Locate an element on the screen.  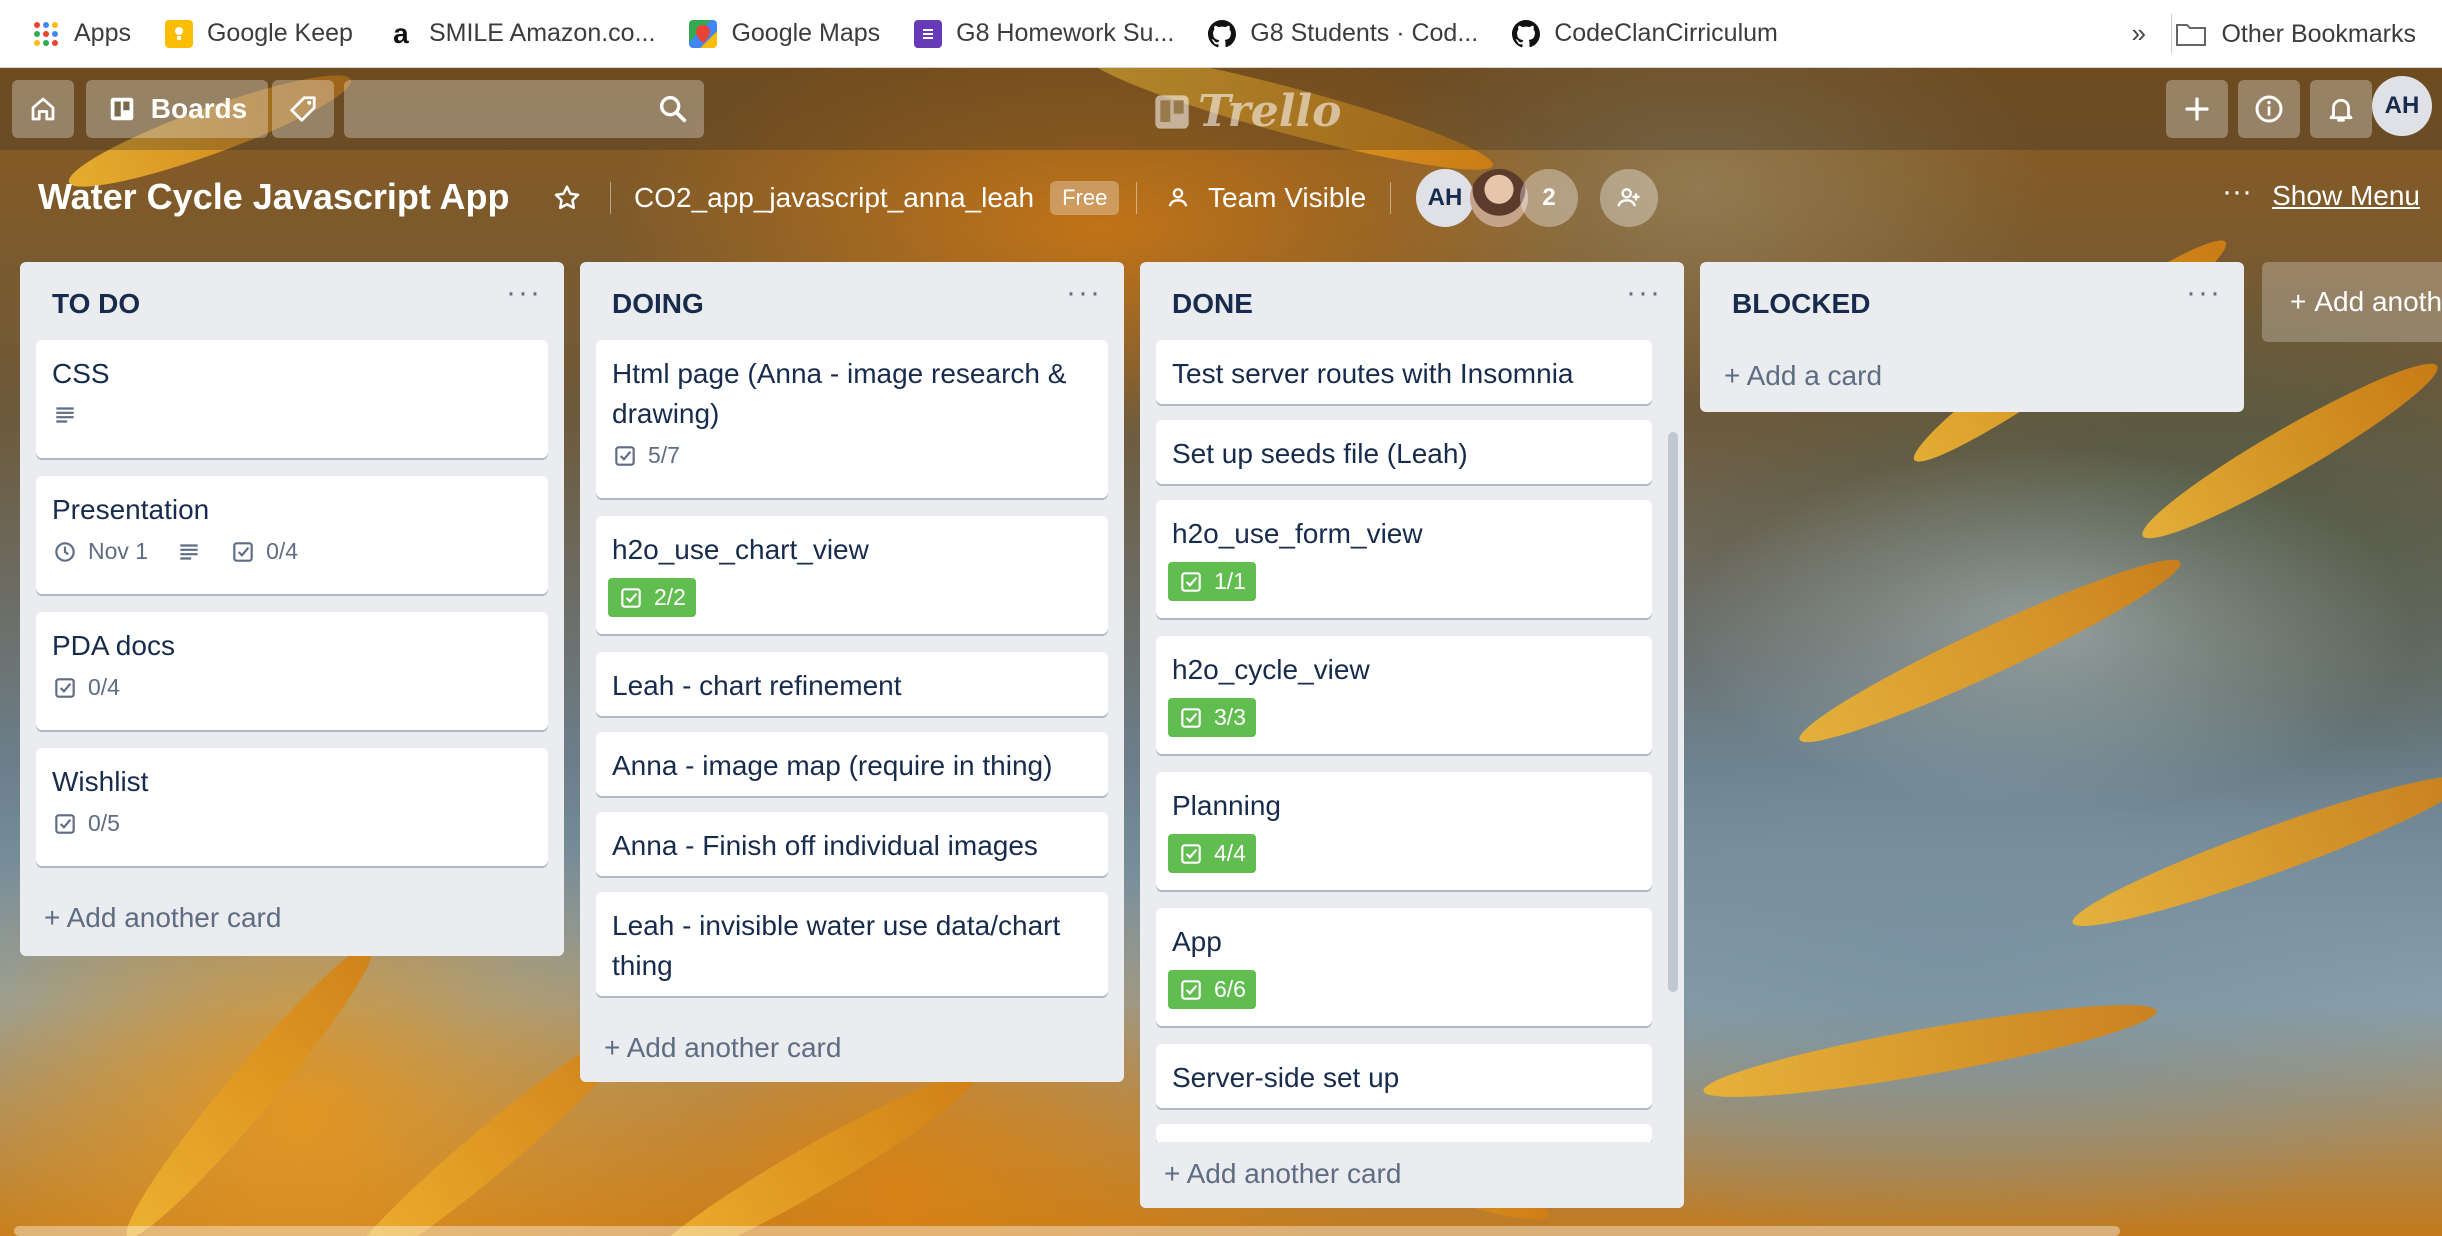
bookmark-label: CodeClanCirriculum is located at coordinates (1666, 33).